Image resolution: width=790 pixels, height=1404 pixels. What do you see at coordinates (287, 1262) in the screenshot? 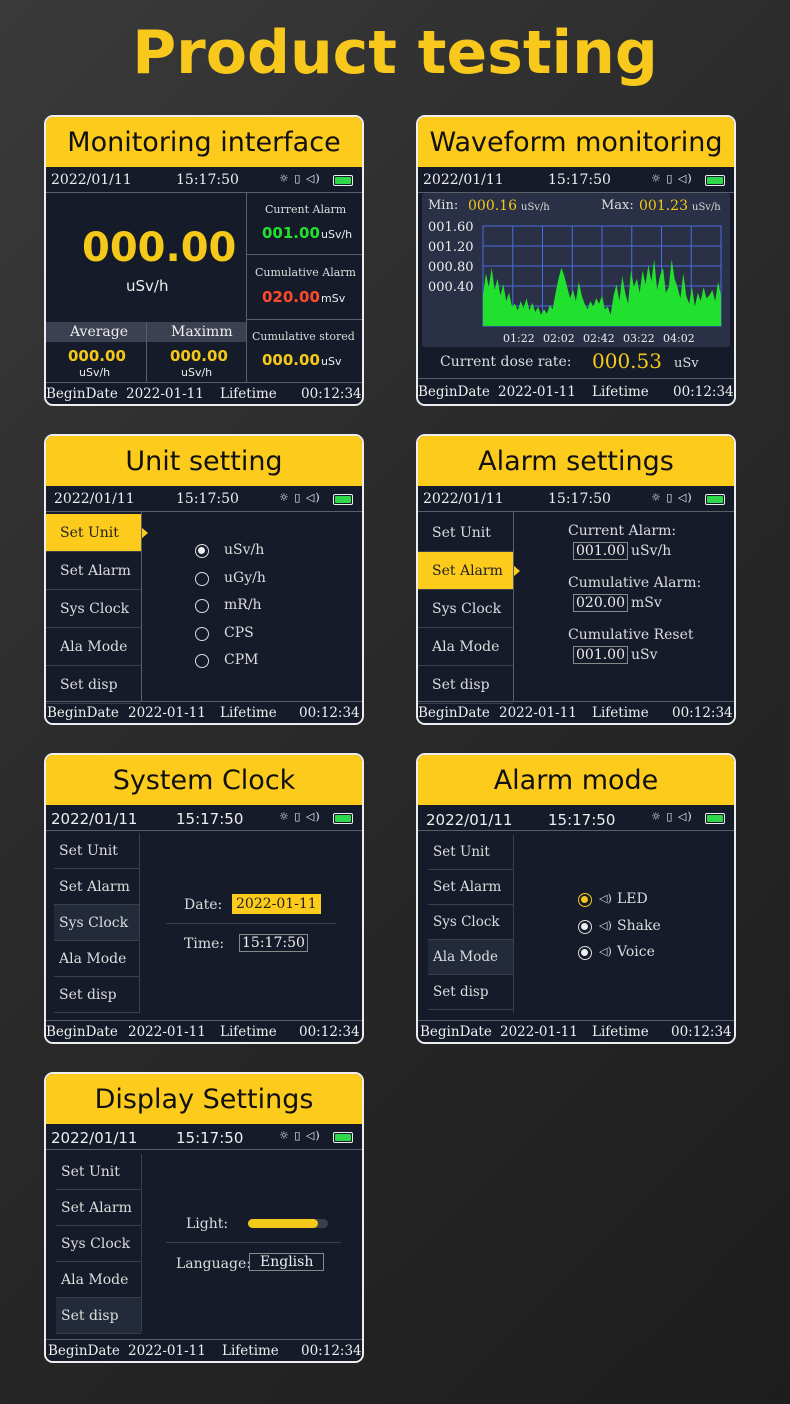
I see `language-select: English` at bounding box center [287, 1262].